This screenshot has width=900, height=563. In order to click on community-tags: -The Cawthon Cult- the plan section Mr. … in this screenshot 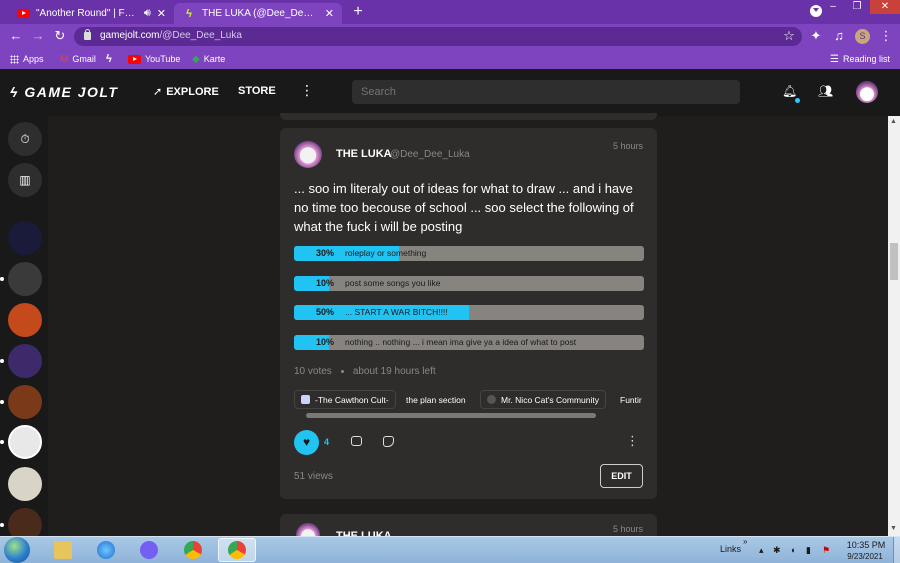, I will do `click(470, 400)`.